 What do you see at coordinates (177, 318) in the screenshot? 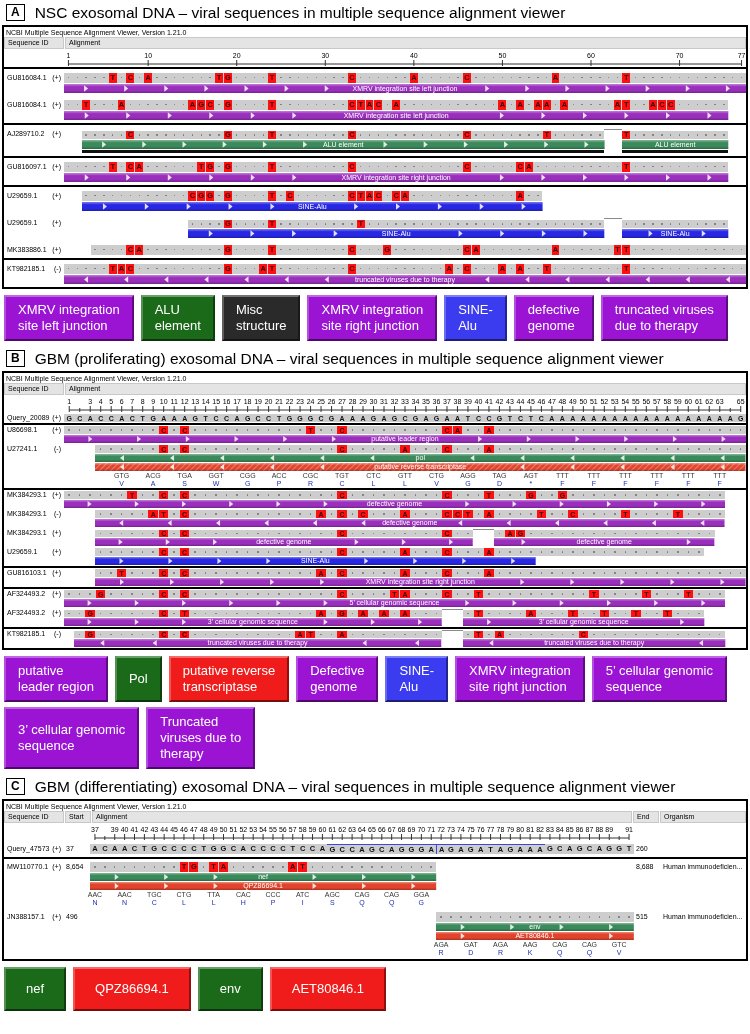
I see `legend-box: ALU element` at bounding box center [177, 318].